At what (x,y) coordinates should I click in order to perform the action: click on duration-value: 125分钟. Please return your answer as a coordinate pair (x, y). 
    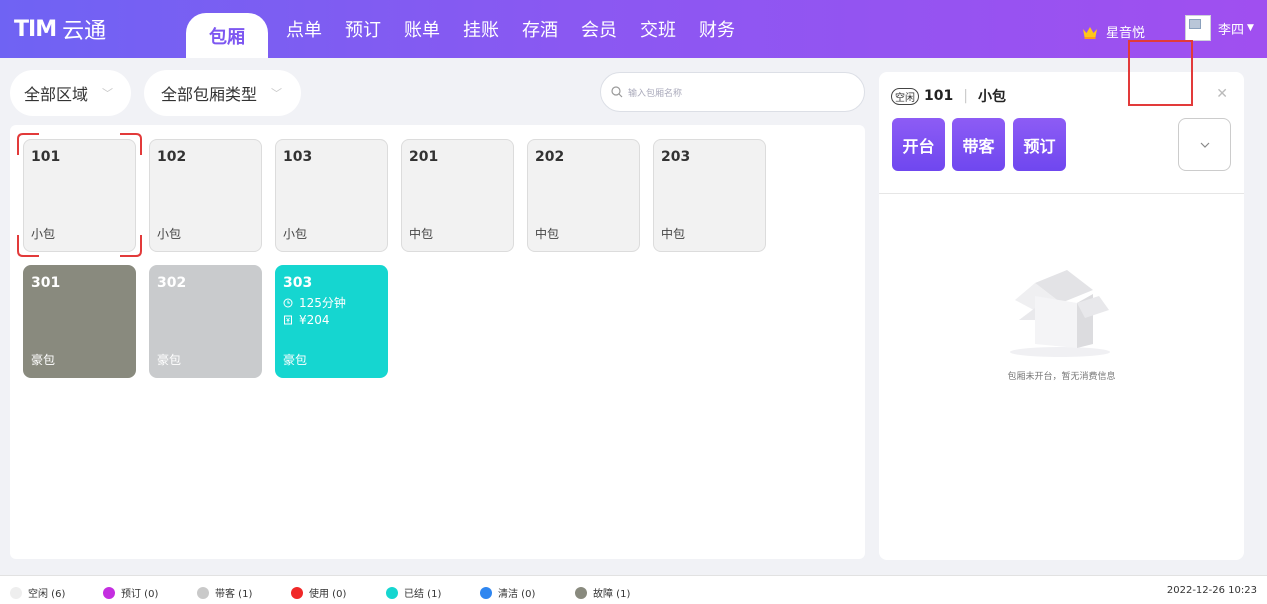
    Looking at the image, I should click on (322, 303).